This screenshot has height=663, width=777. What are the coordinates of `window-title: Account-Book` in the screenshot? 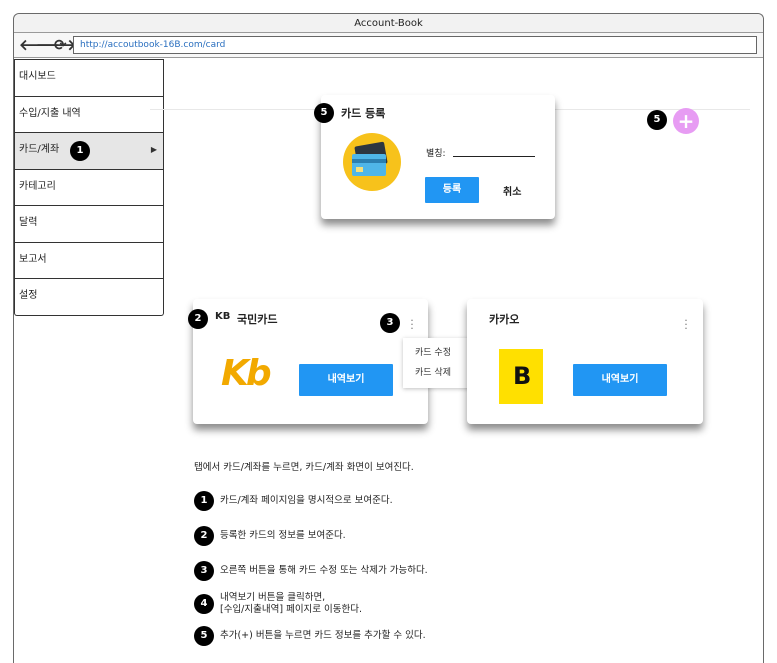 It's located at (388, 23).